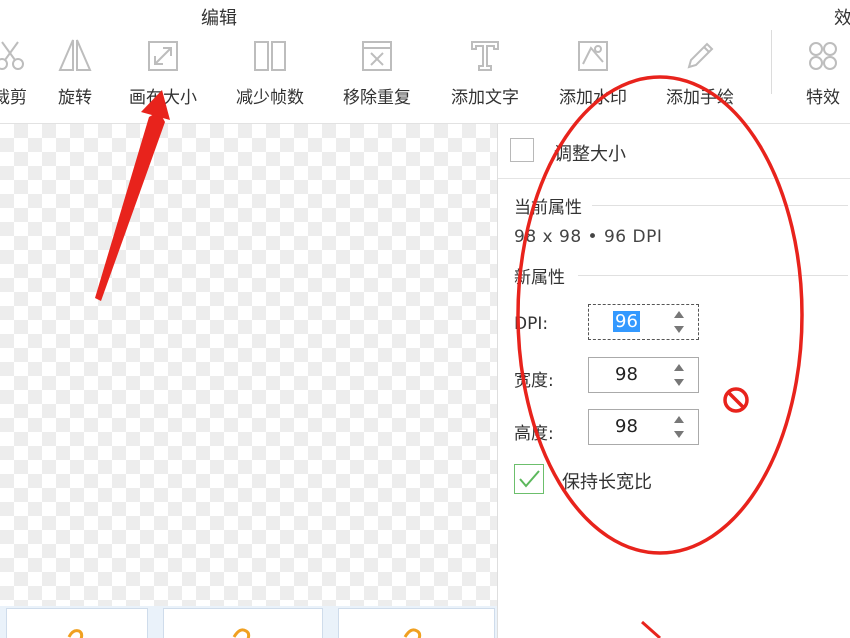 The width and height of the screenshot is (850, 638). Describe the element at coordinates (485, 98) in the screenshot. I see `add-text-label: 添加文字` at that location.